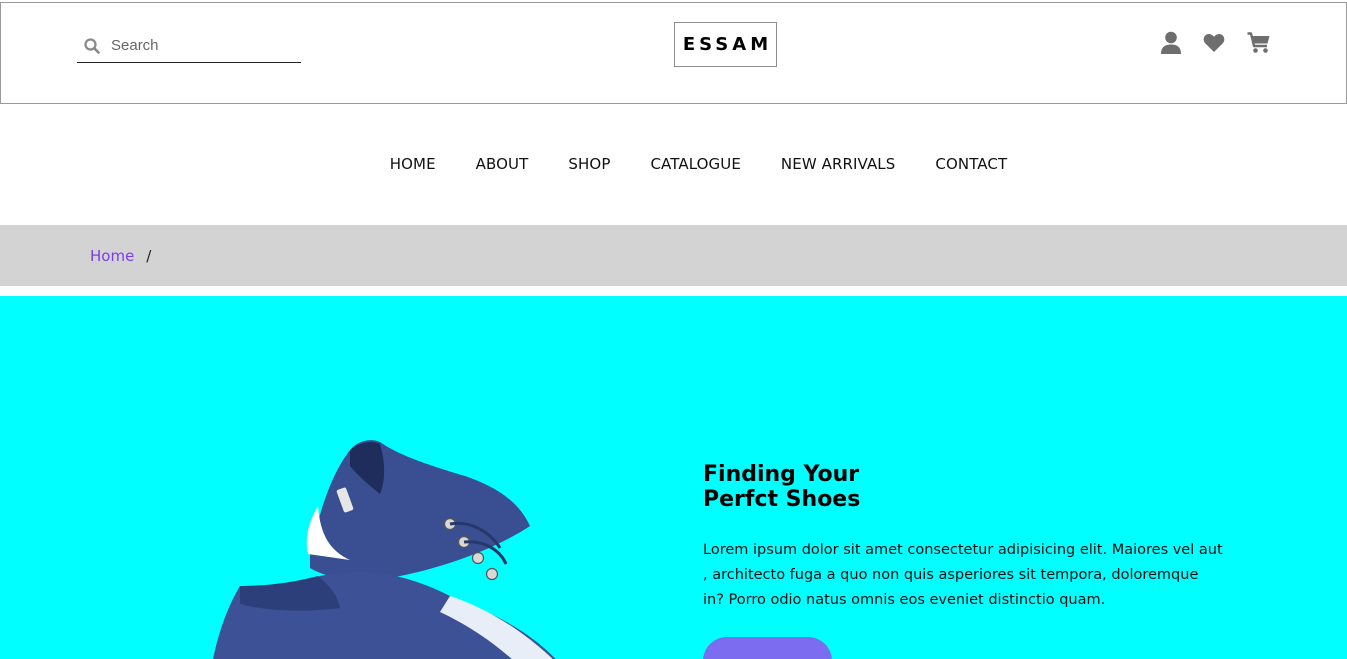 Image resolution: width=1347 pixels, height=659 pixels. Describe the element at coordinates (92, 46) in the screenshot. I see `search-icon` at that location.